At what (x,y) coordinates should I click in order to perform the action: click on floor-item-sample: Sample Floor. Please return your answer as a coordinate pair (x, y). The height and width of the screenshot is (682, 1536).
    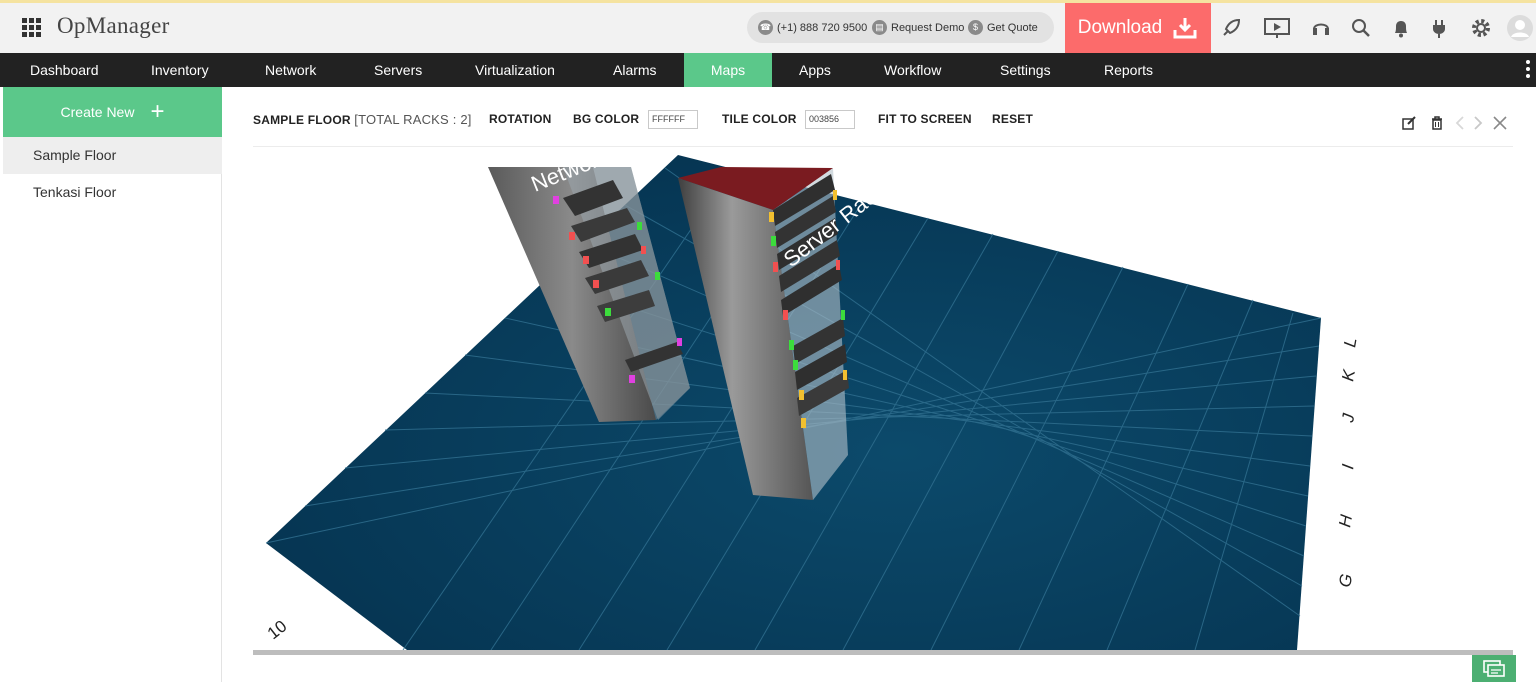
    Looking at the image, I should click on (112, 155).